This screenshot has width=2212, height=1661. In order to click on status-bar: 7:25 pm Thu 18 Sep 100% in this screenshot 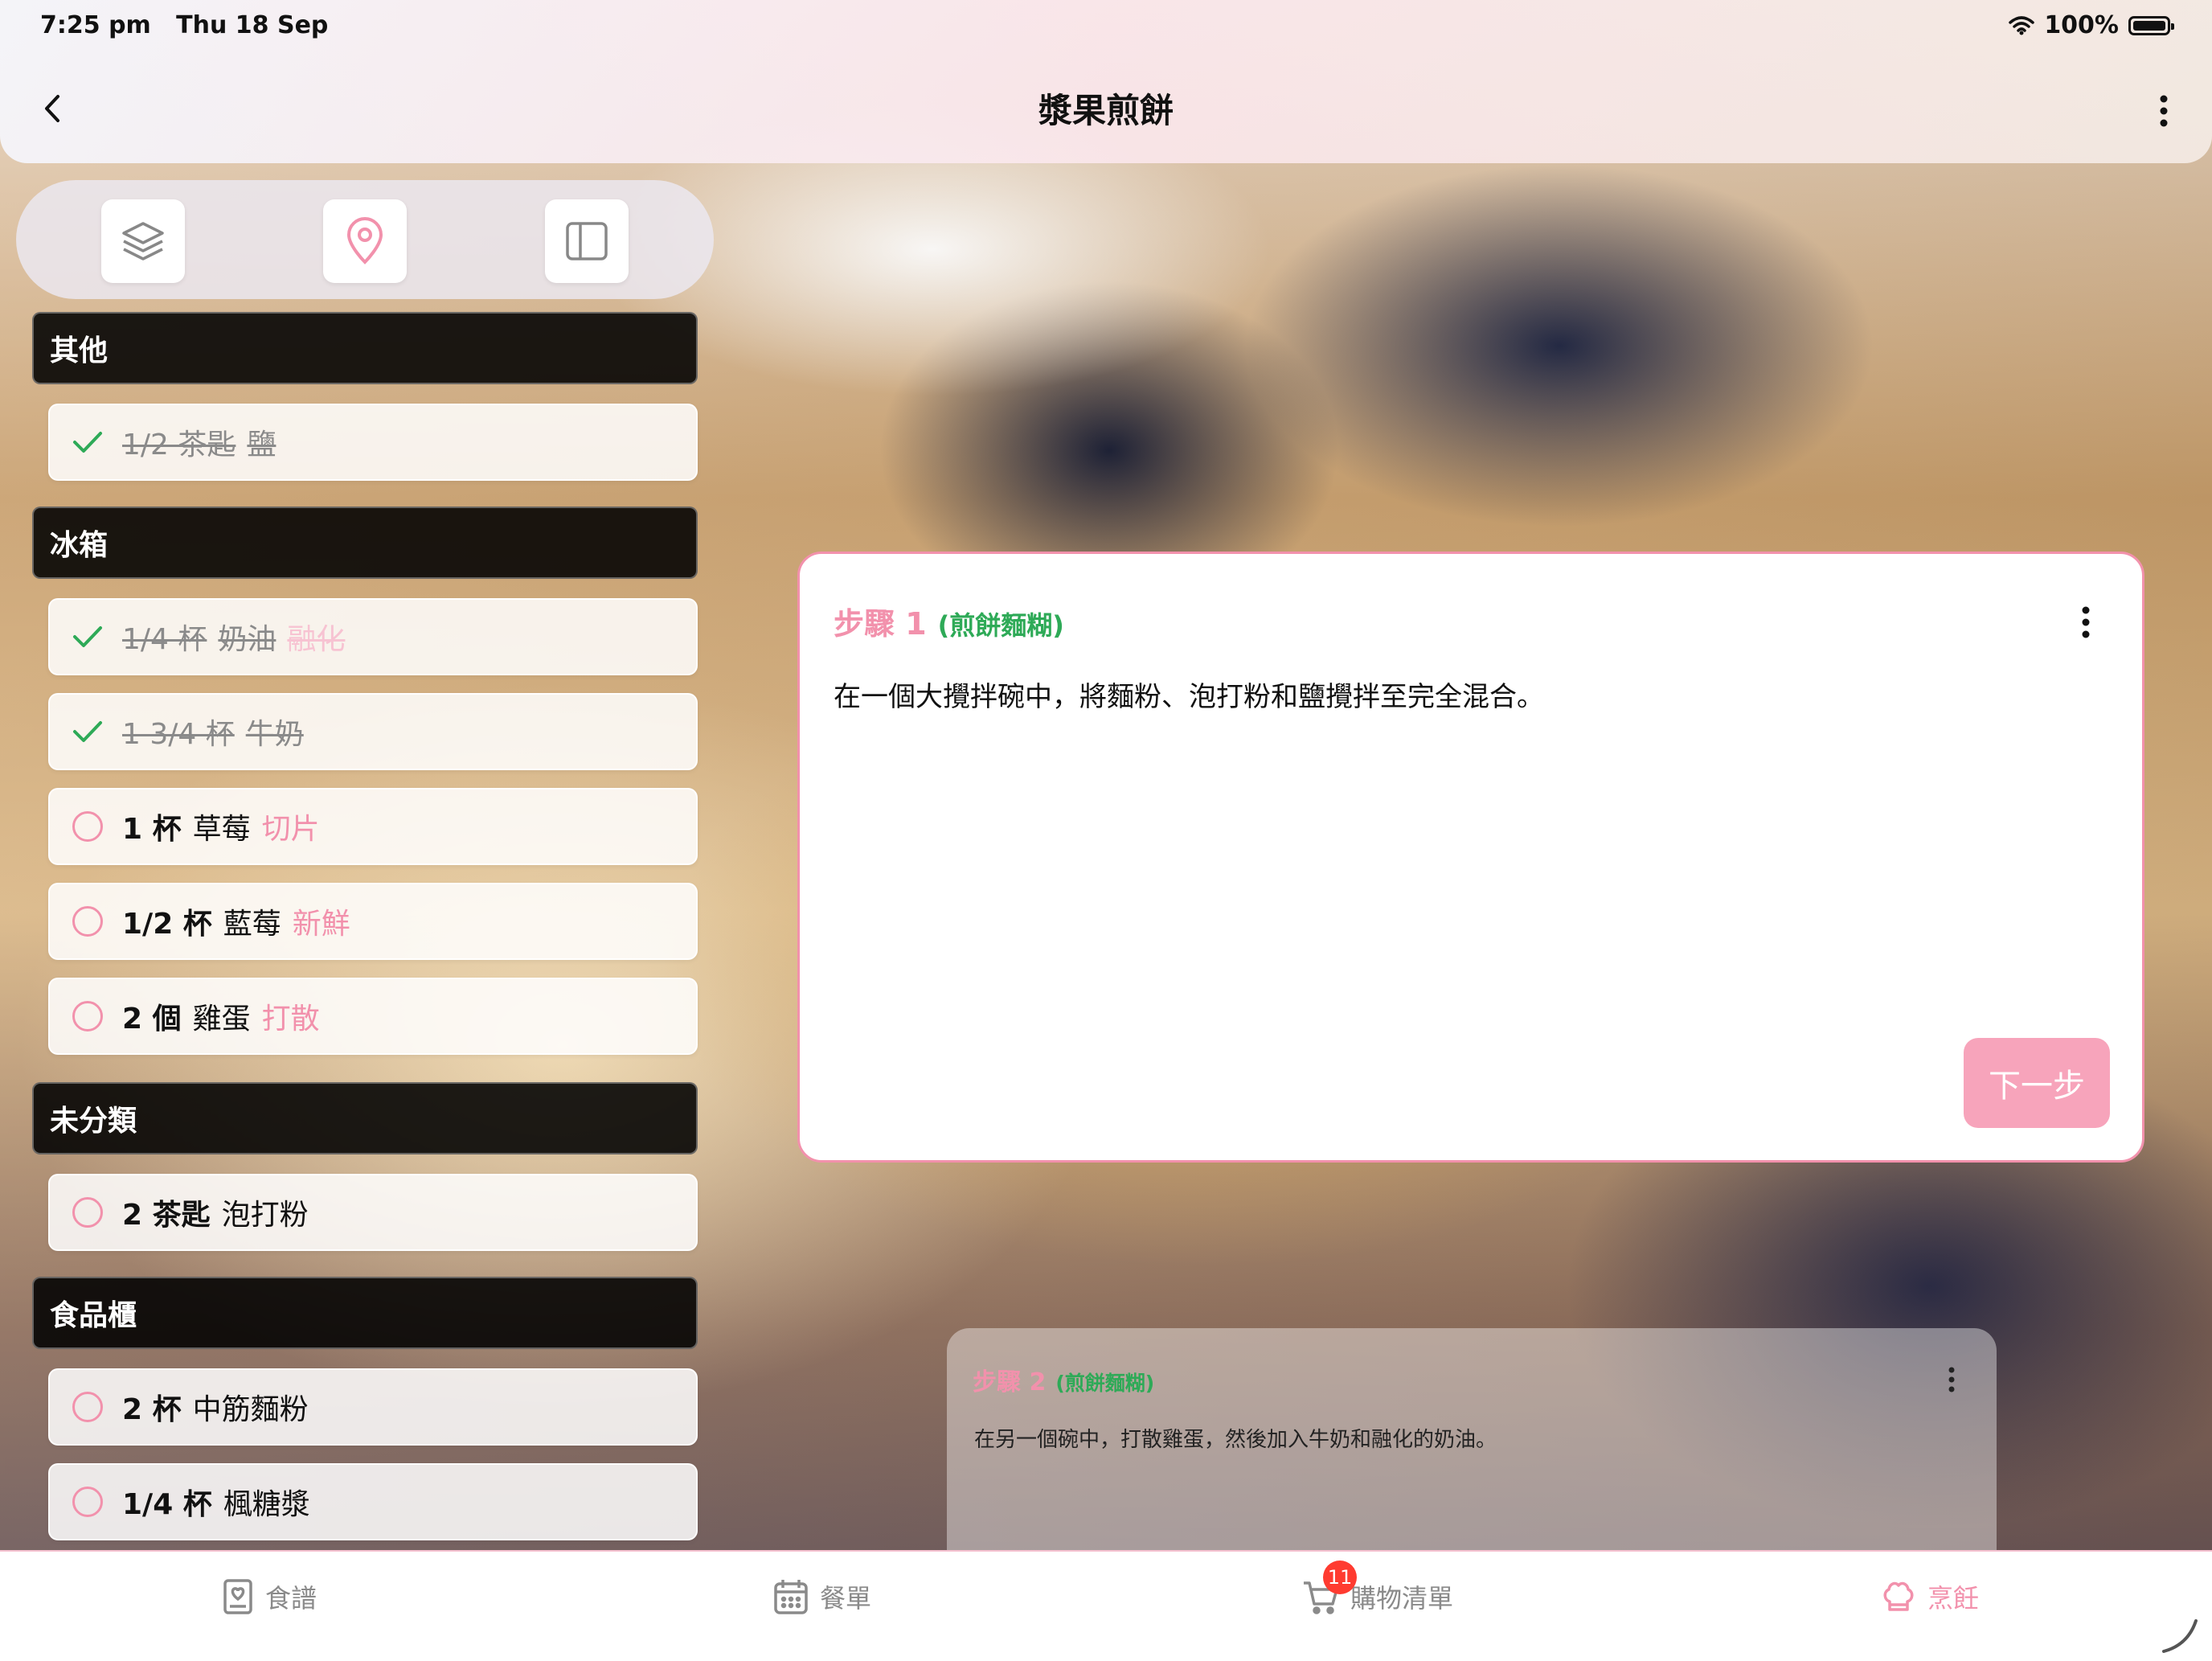, I will do `click(1106, 25)`.